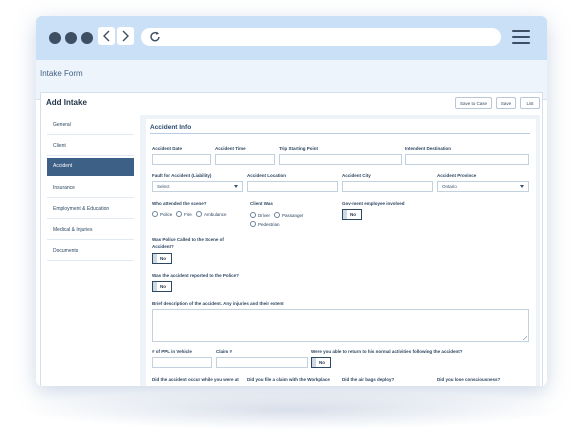 This screenshot has height=443, width=583. I want to click on city-label: Accident City, so click(356, 175).